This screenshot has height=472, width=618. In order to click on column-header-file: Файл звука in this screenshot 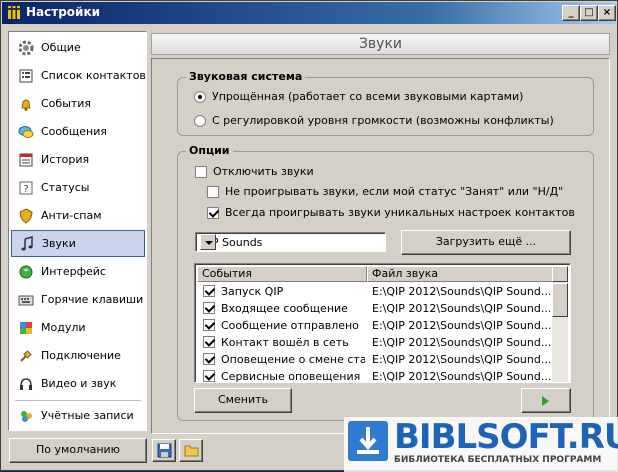, I will do `click(460, 274)`.